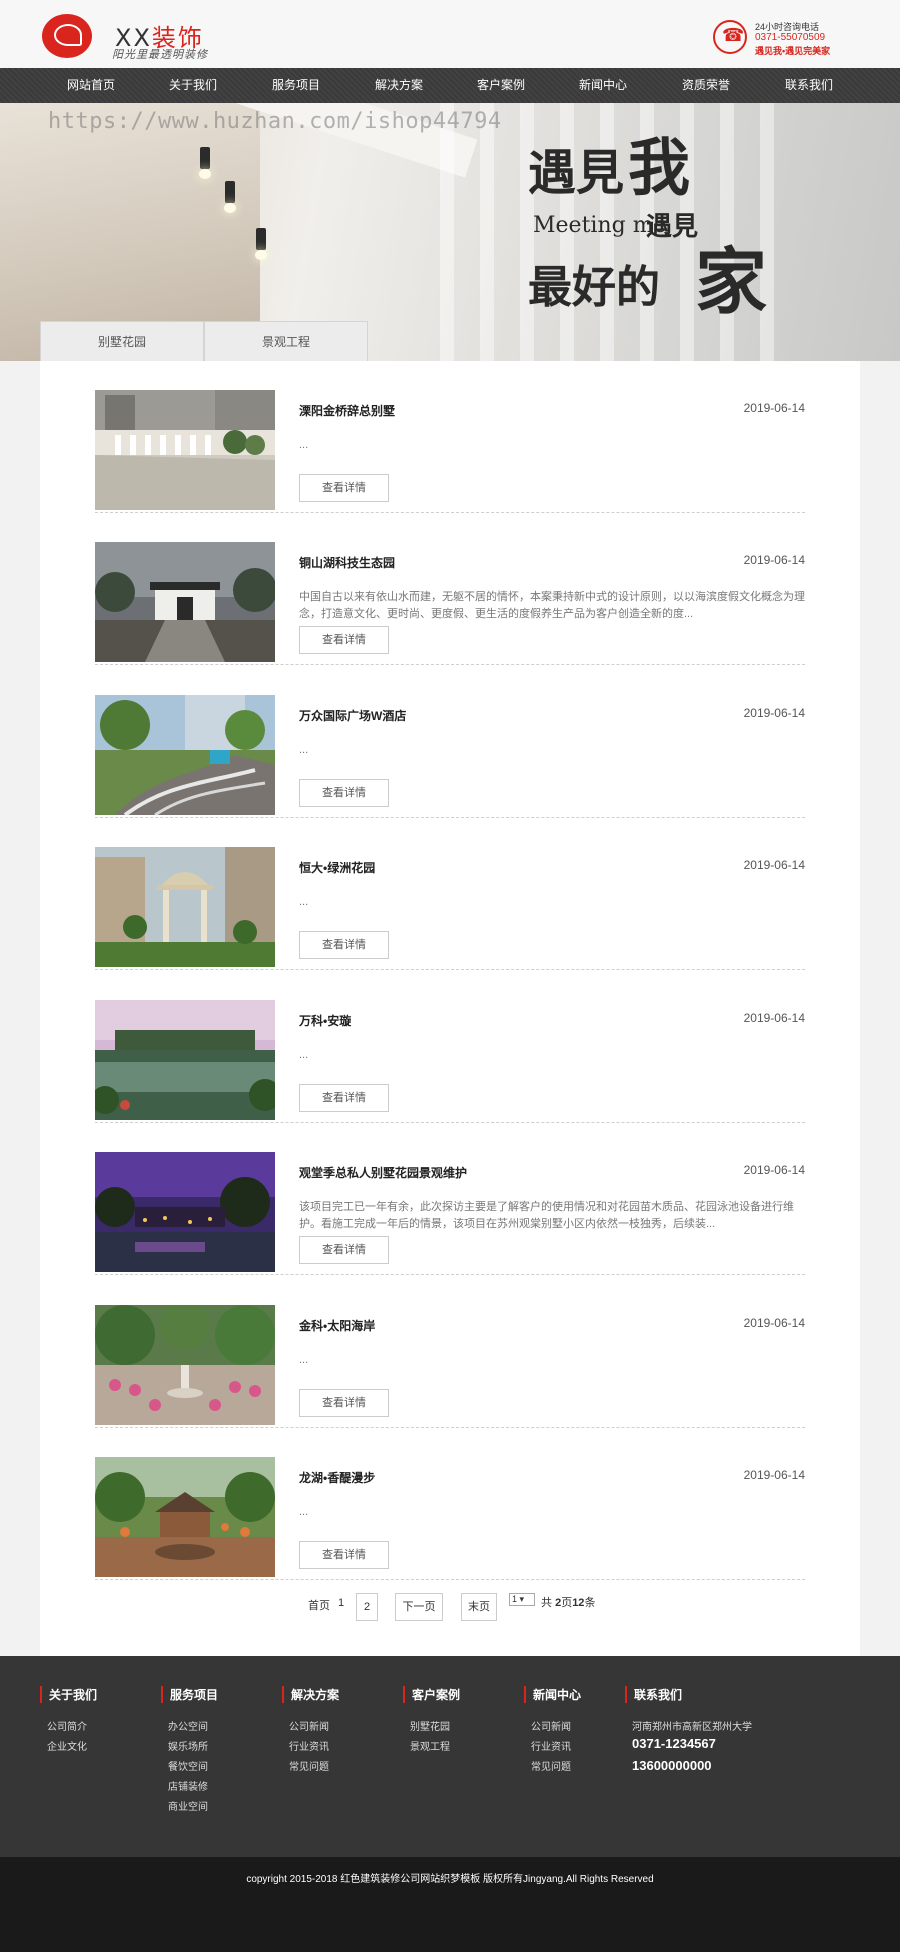 The image size is (900, 1952). Describe the element at coordinates (67, 1725) in the screenshot. I see `footer-link: 公司简介` at that location.